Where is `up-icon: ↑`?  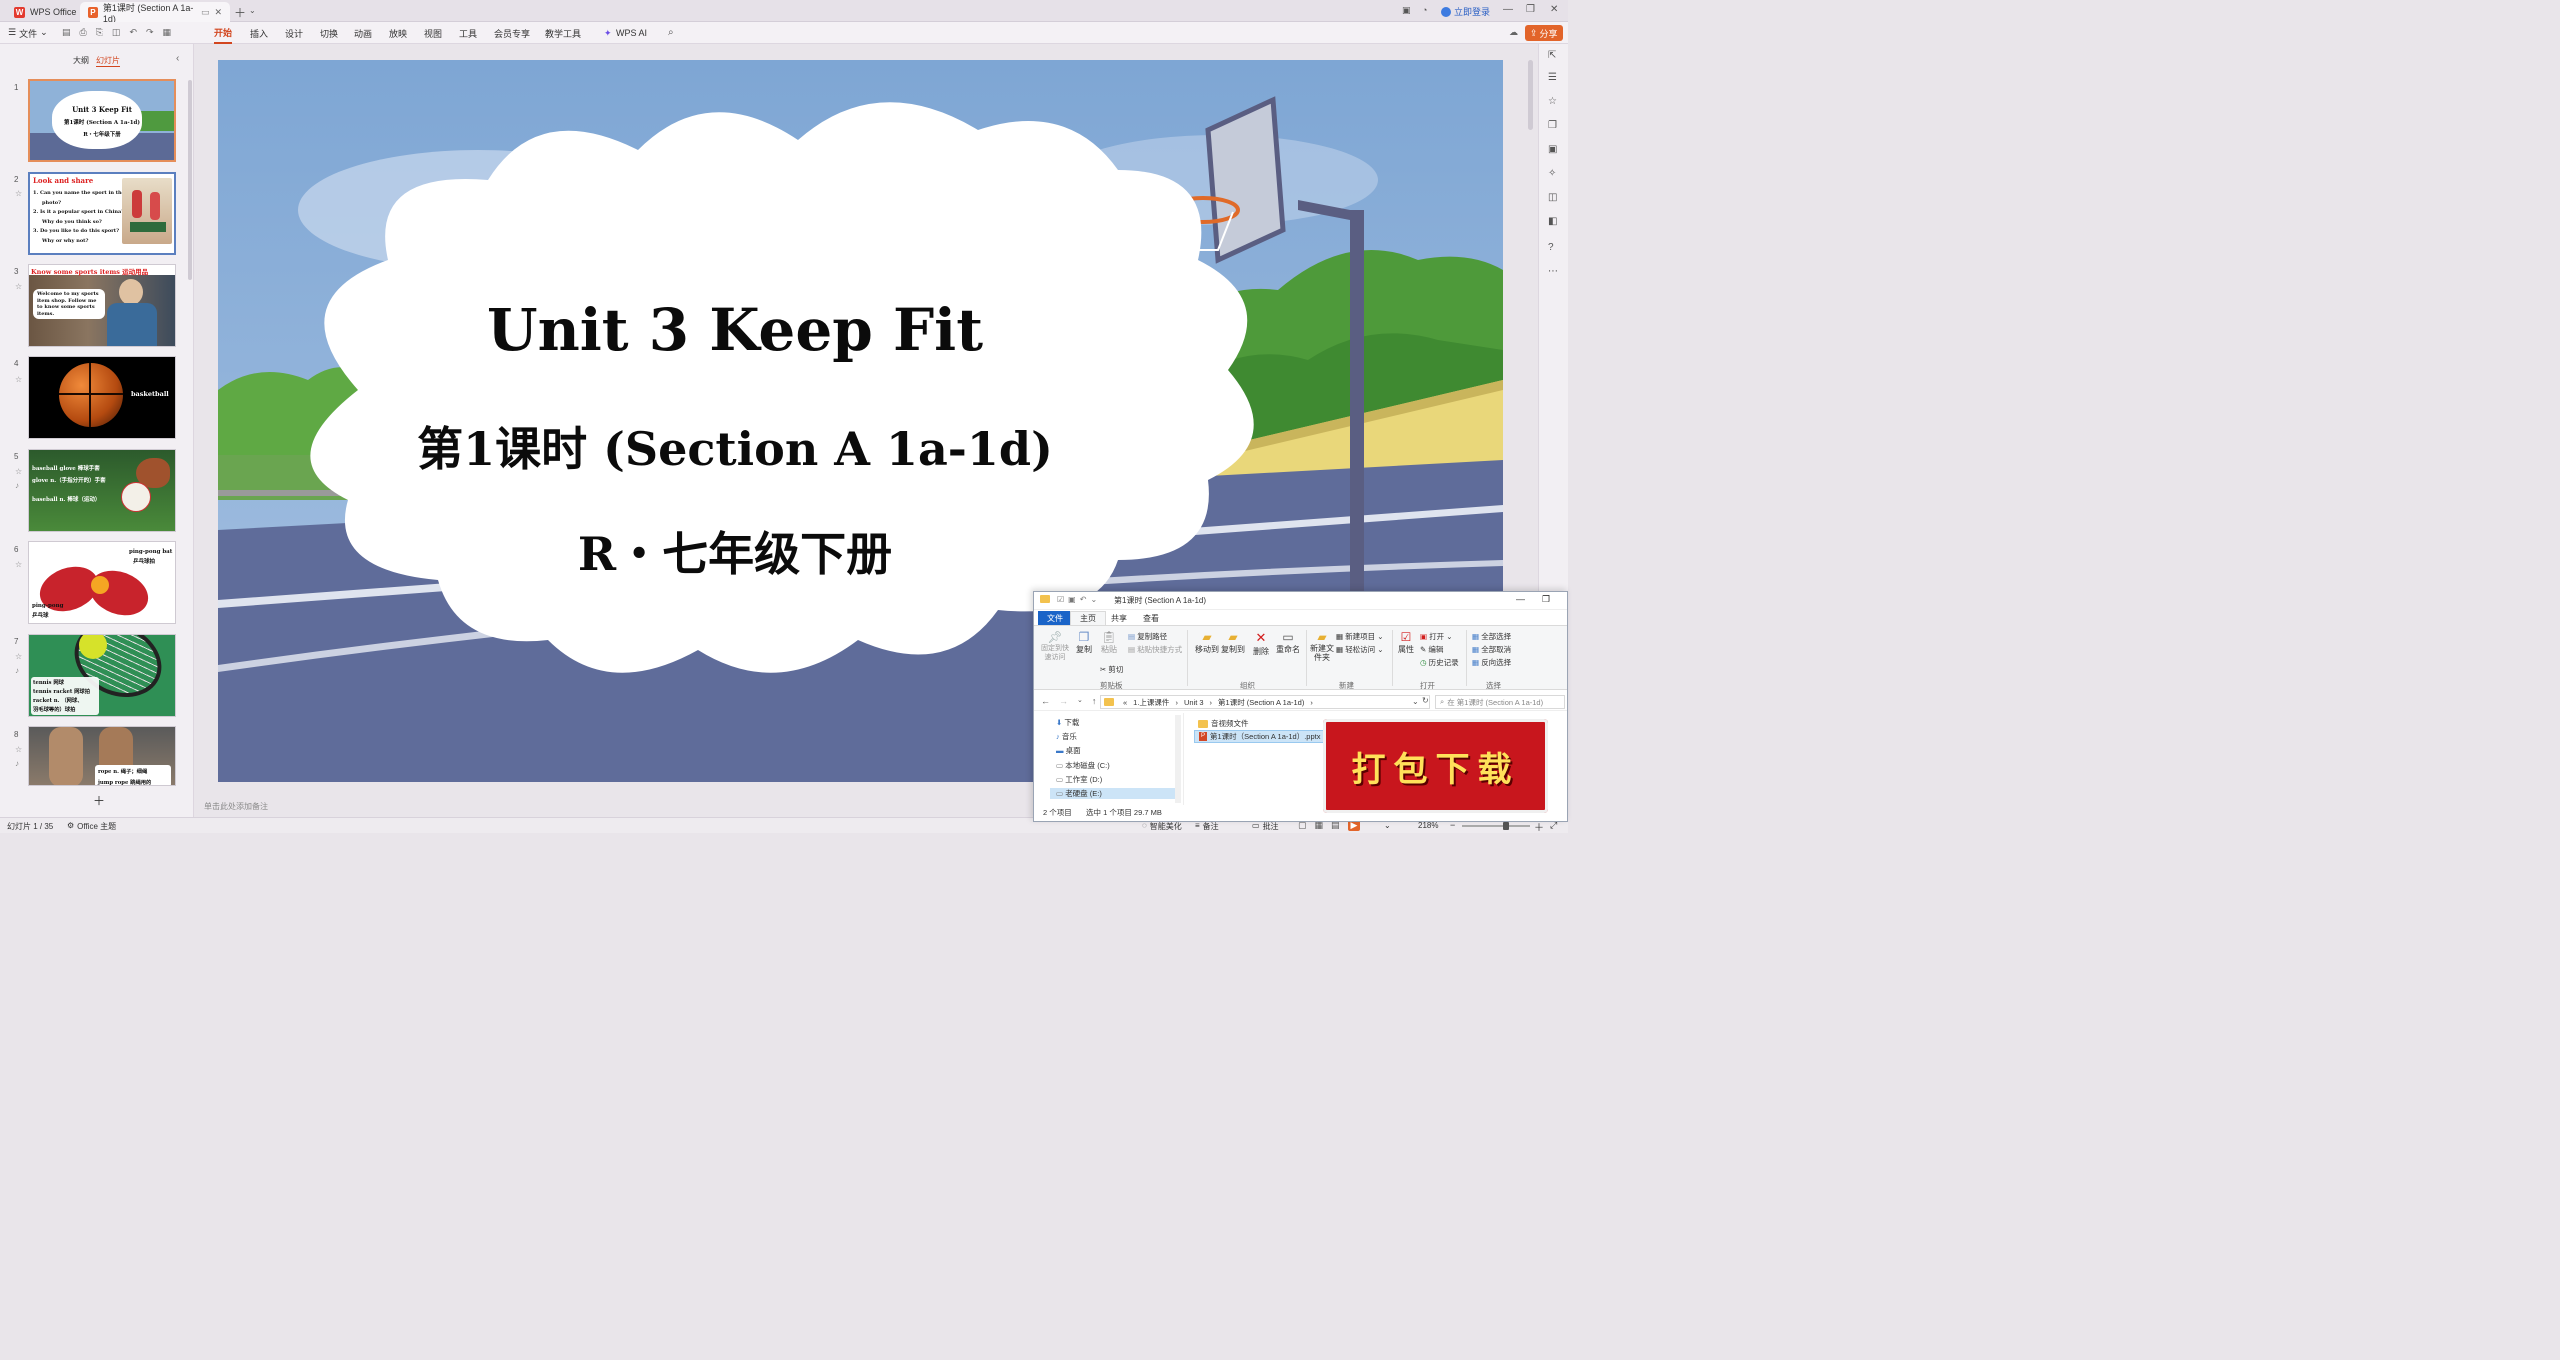 up-icon: ↑ is located at coordinates (1094, 701).